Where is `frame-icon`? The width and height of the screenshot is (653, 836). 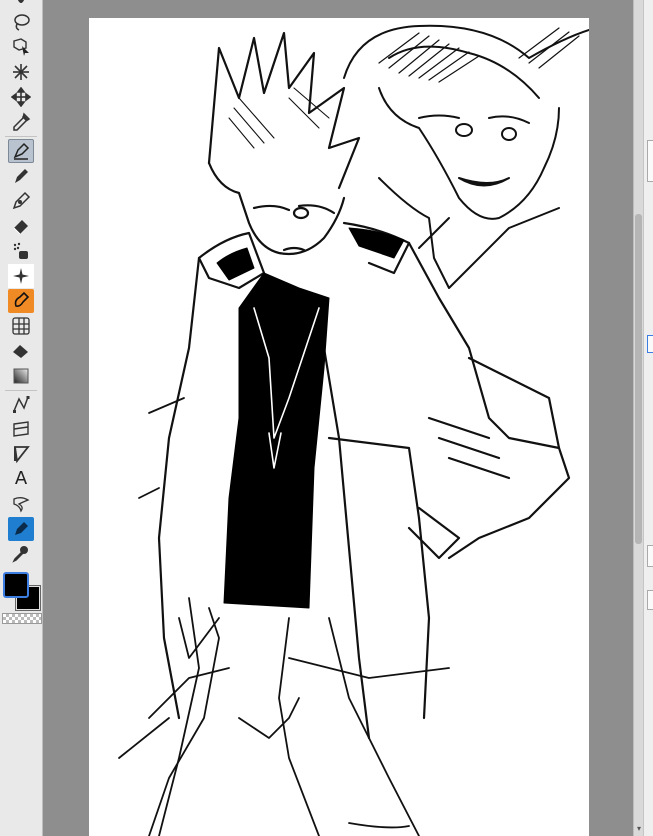 frame-icon is located at coordinates (21, 454).